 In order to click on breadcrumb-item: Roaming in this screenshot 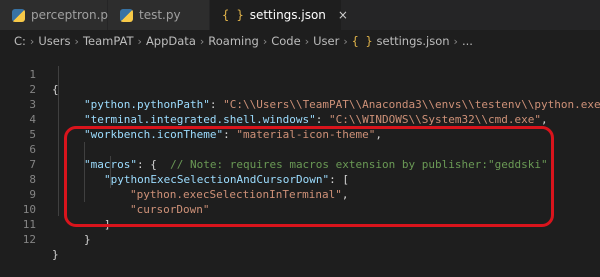, I will do `click(233, 41)`.